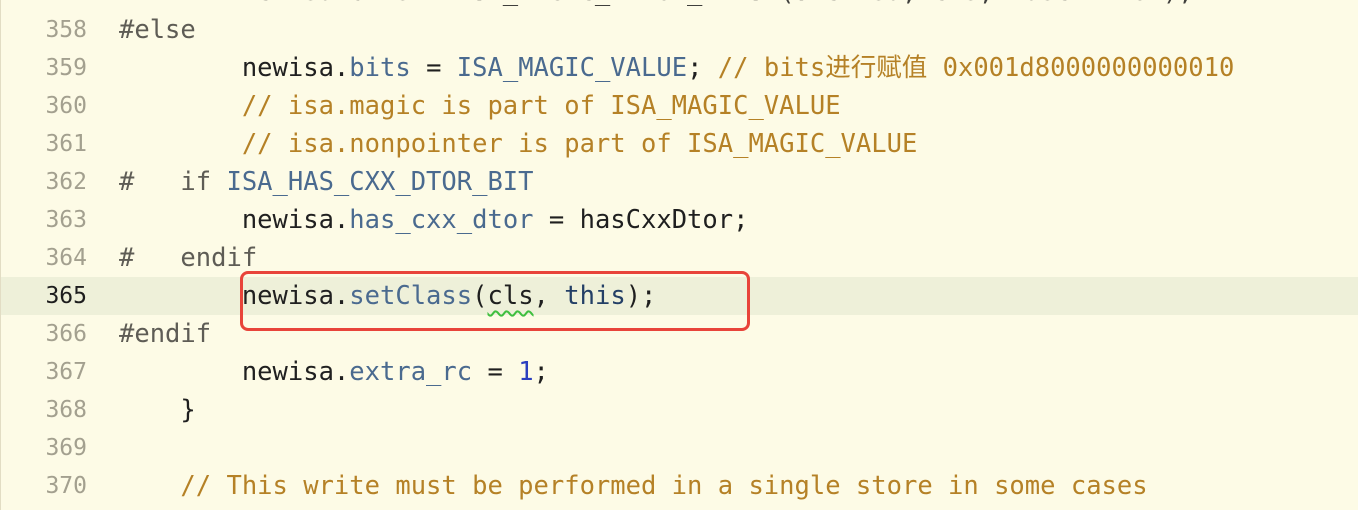 The height and width of the screenshot is (510, 1358). I want to click on code-token: // bits进行赋值 0x001d8000000000010, so click(976, 68).